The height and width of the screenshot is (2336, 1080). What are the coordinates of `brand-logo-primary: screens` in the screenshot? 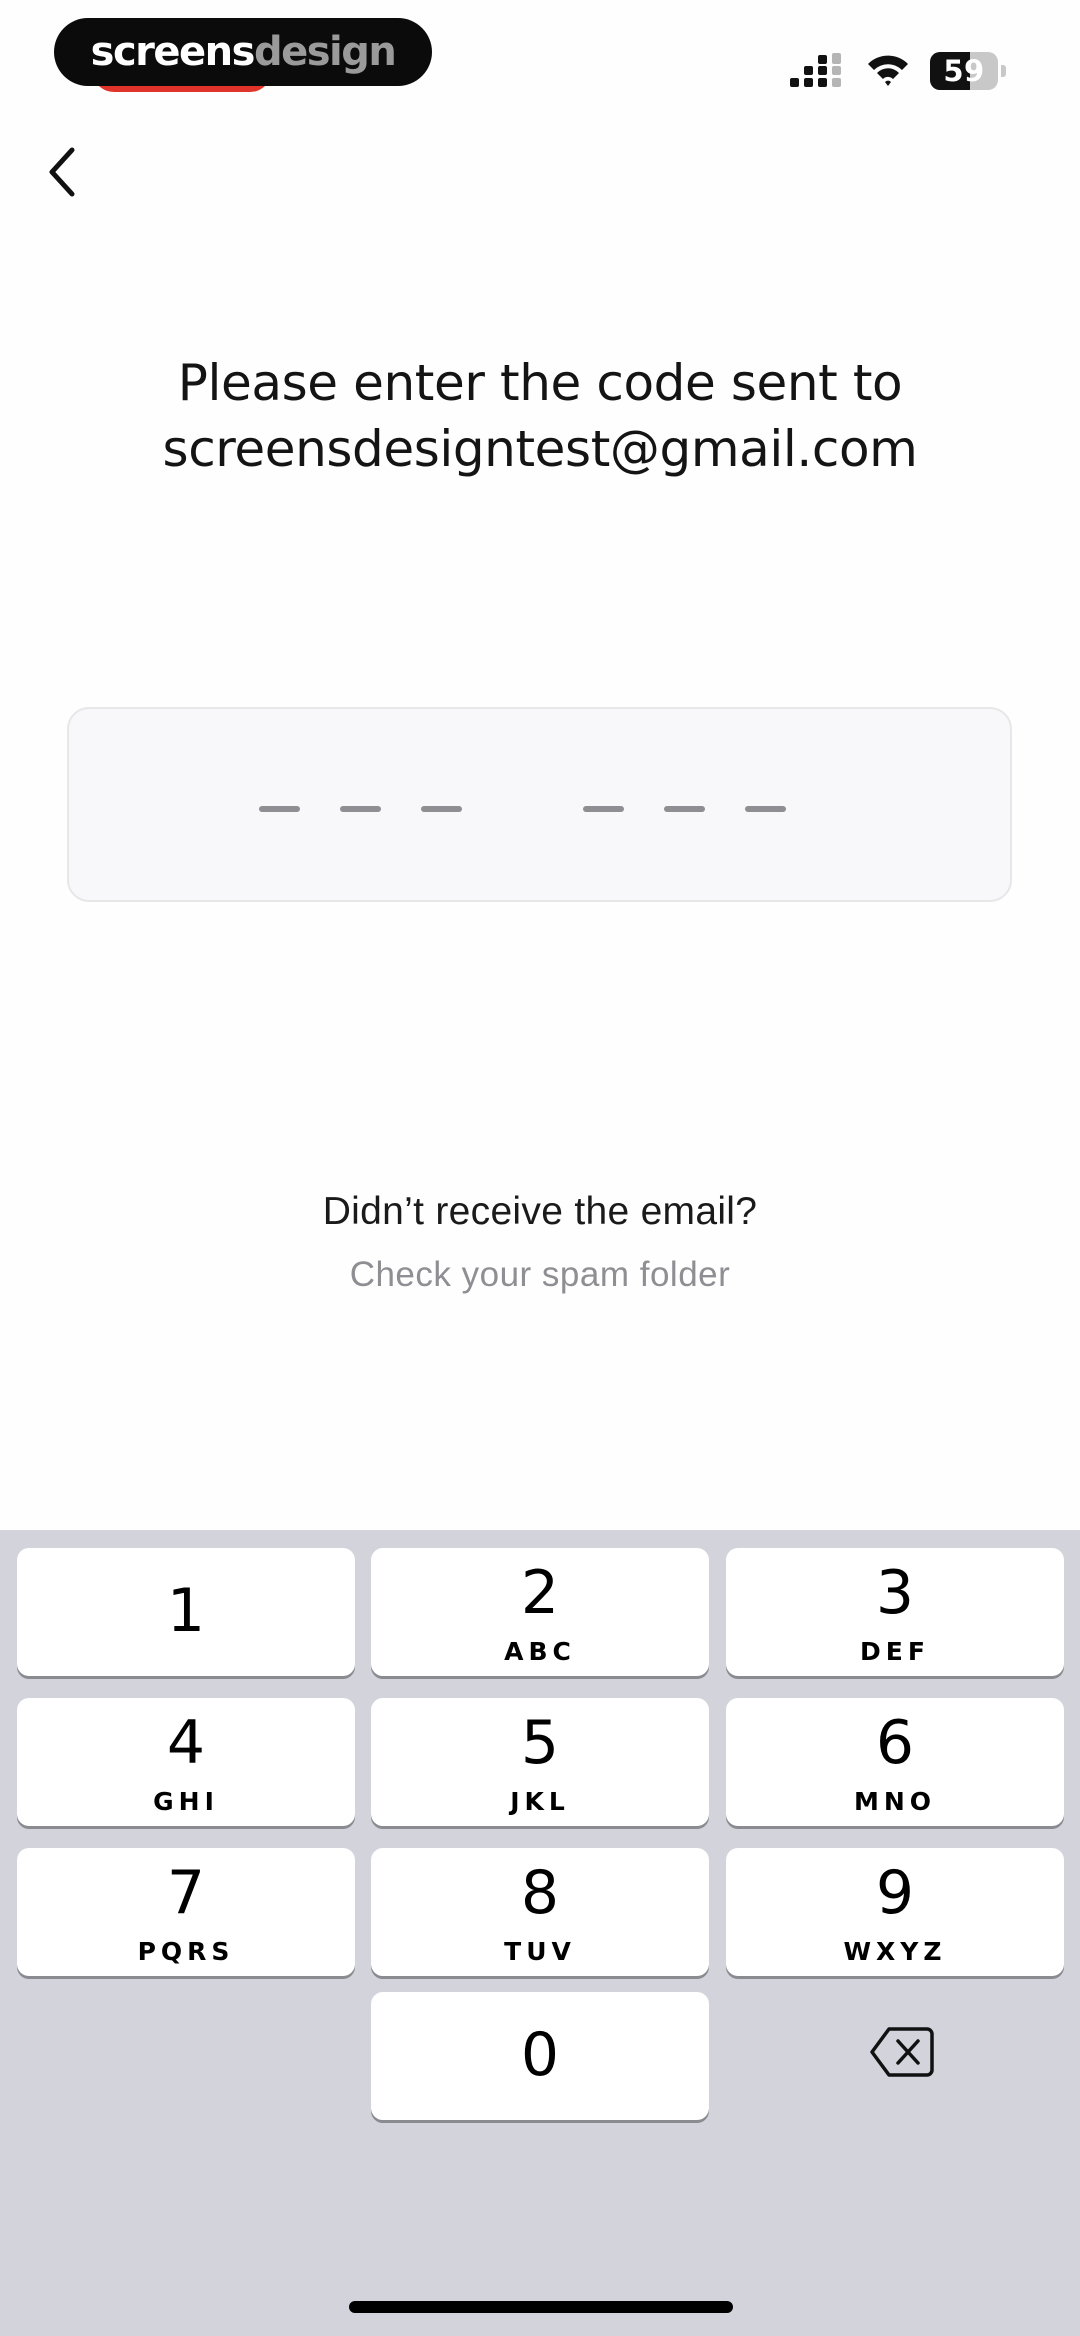 It's located at (173, 52).